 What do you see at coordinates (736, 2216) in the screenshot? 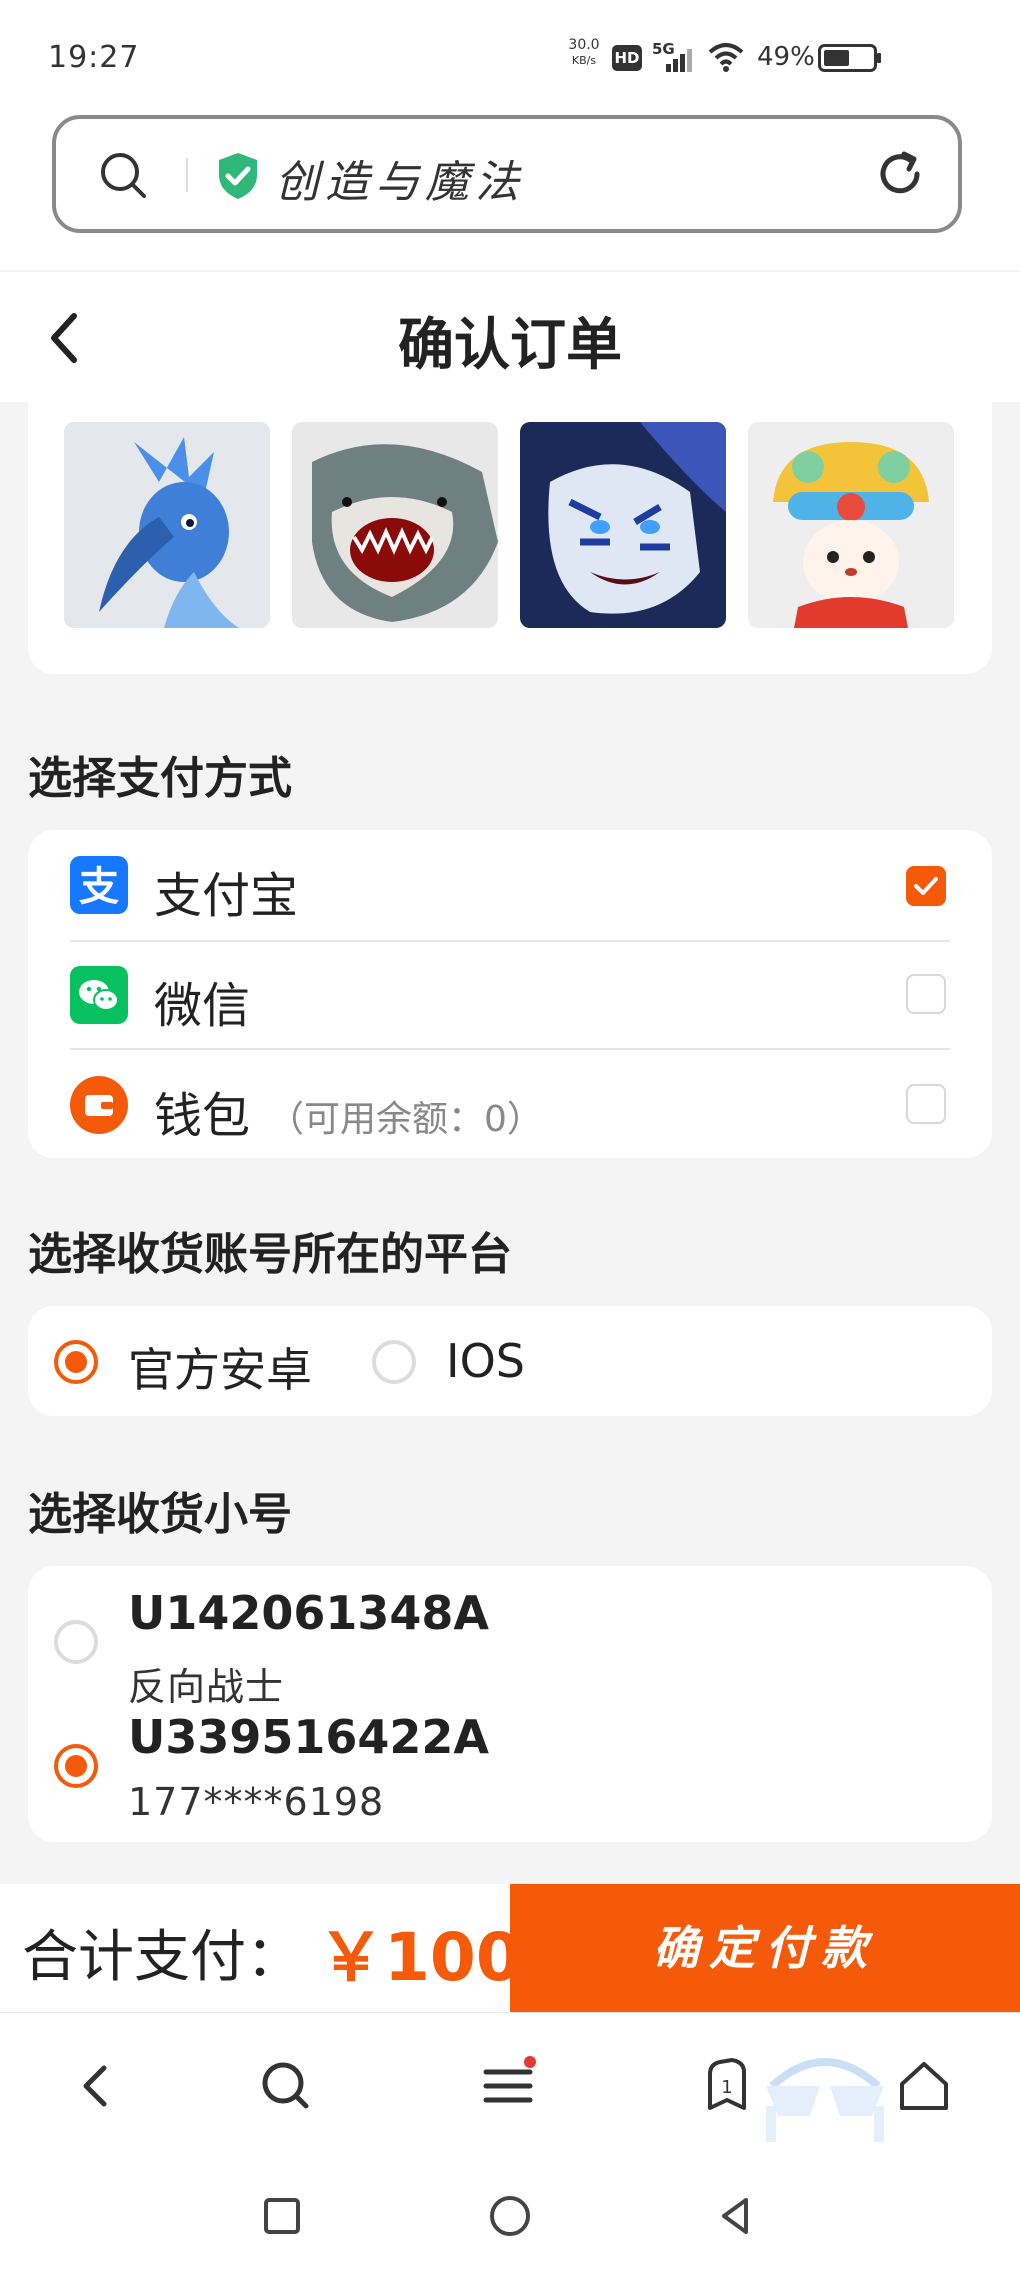
I see `system-back-icon` at bounding box center [736, 2216].